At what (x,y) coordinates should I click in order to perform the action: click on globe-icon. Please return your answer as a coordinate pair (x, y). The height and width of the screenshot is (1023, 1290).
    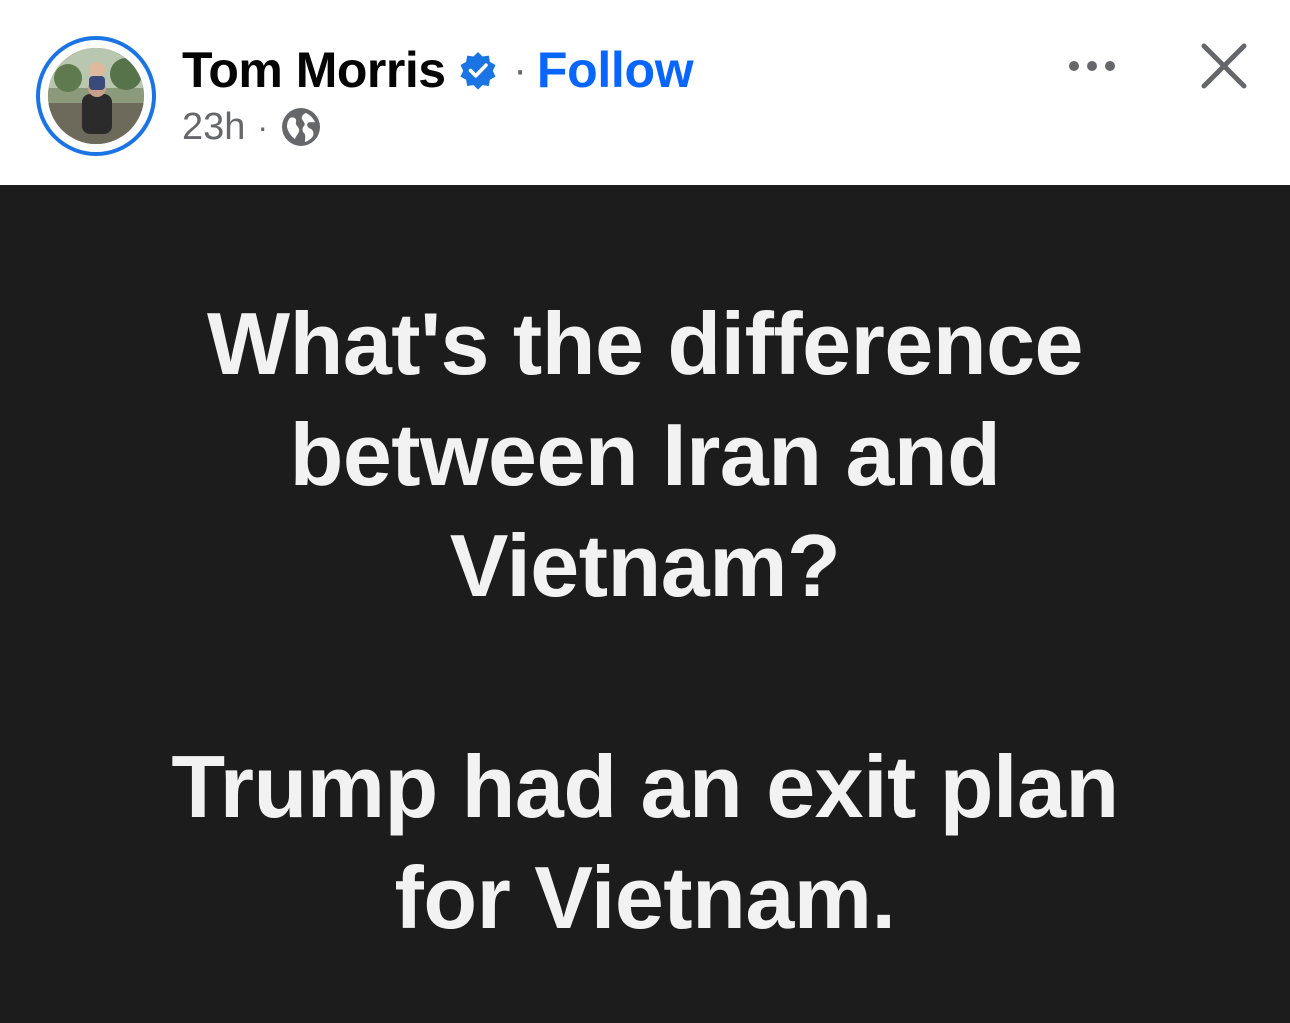
    Looking at the image, I should click on (301, 127).